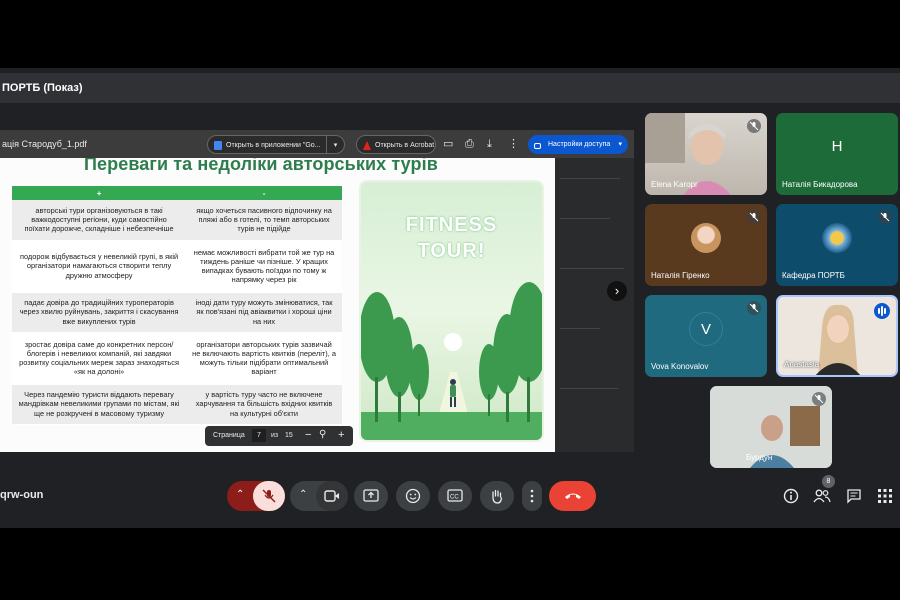  What do you see at coordinates (828, 481) in the screenshot?
I see `participant-count-badge: 8` at bounding box center [828, 481].